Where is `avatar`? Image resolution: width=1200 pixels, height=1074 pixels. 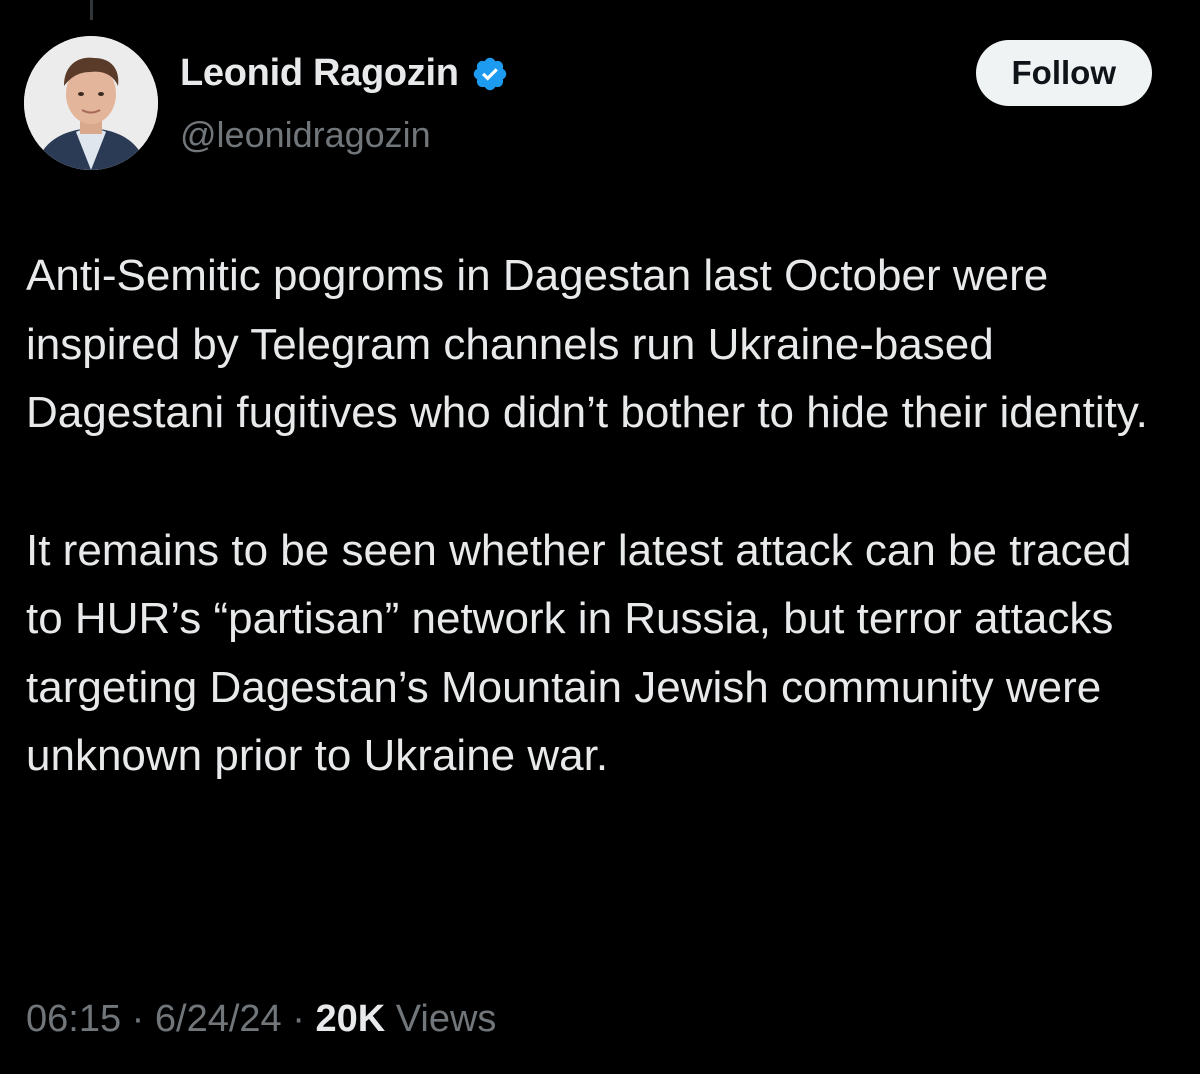
avatar is located at coordinates (91, 103).